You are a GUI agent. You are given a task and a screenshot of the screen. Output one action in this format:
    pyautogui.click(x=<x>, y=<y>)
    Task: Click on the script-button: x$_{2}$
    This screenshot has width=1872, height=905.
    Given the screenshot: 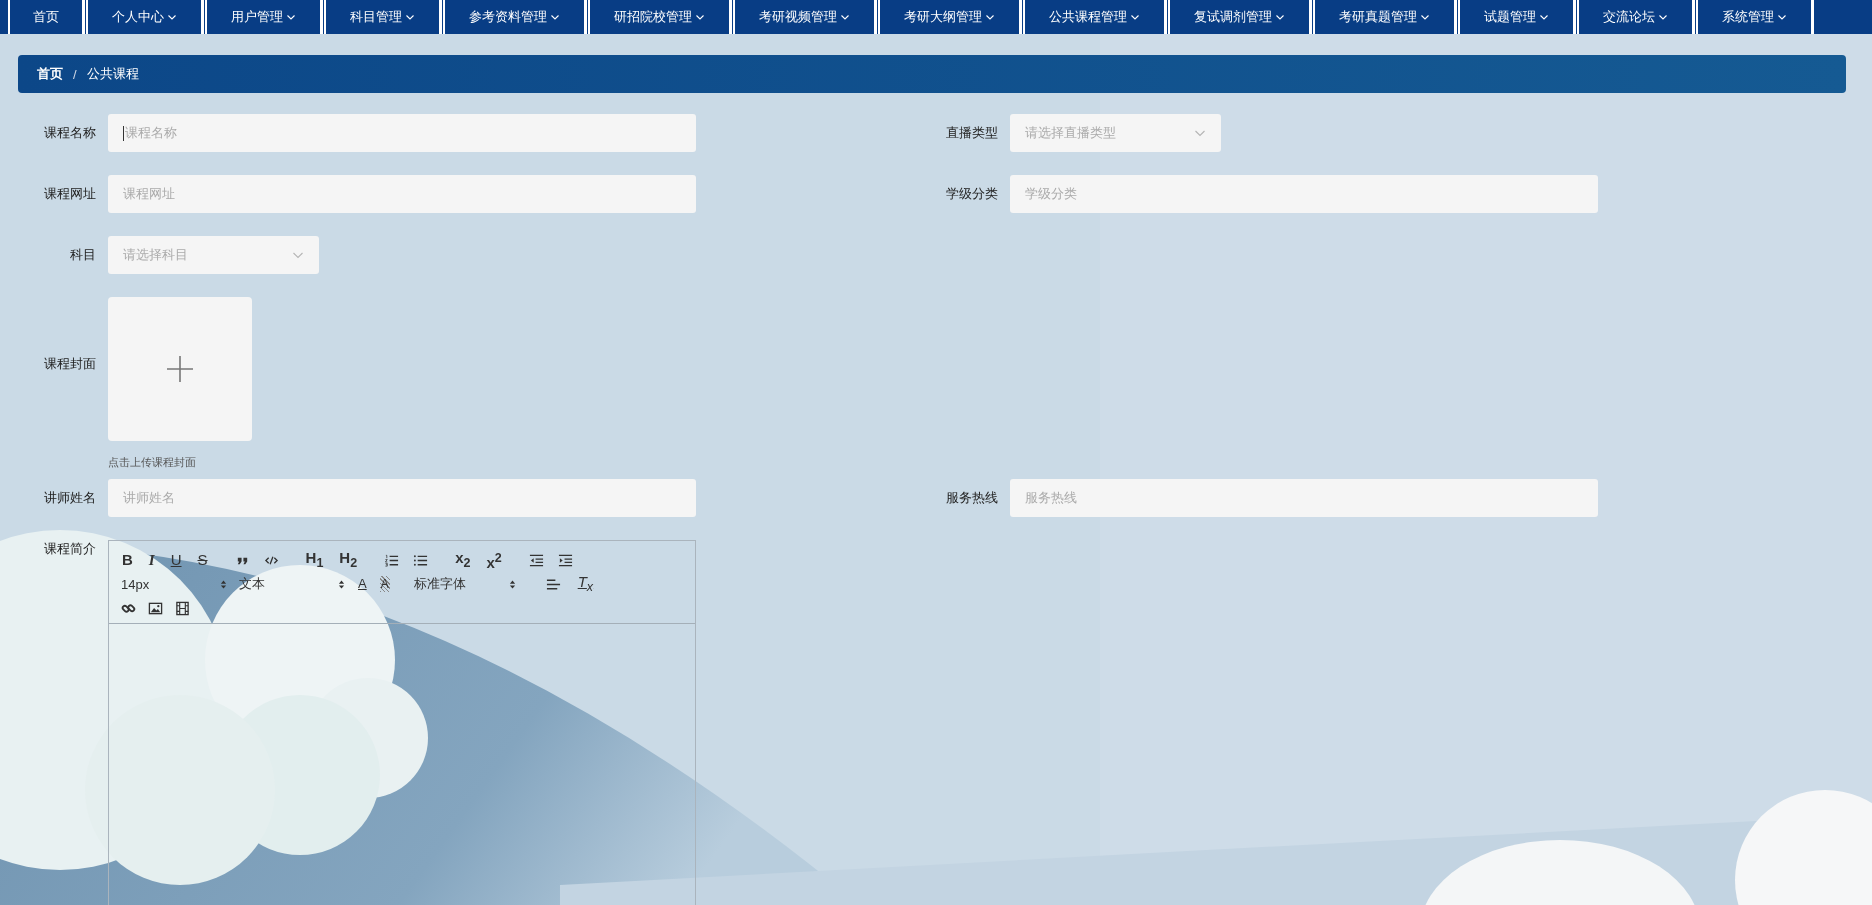 What is the action you would take?
    pyautogui.click(x=463, y=560)
    